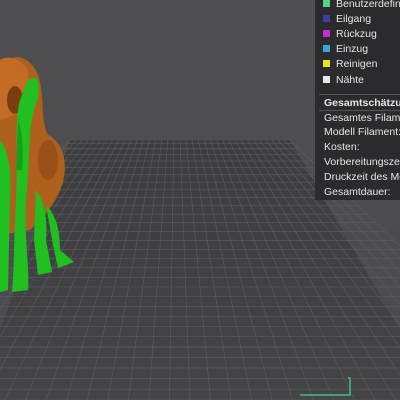 The height and width of the screenshot is (400, 400). What do you see at coordinates (362, 103) in the screenshot?
I see `estimate-title: Gesamtschätzung` at bounding box center [362, 103].